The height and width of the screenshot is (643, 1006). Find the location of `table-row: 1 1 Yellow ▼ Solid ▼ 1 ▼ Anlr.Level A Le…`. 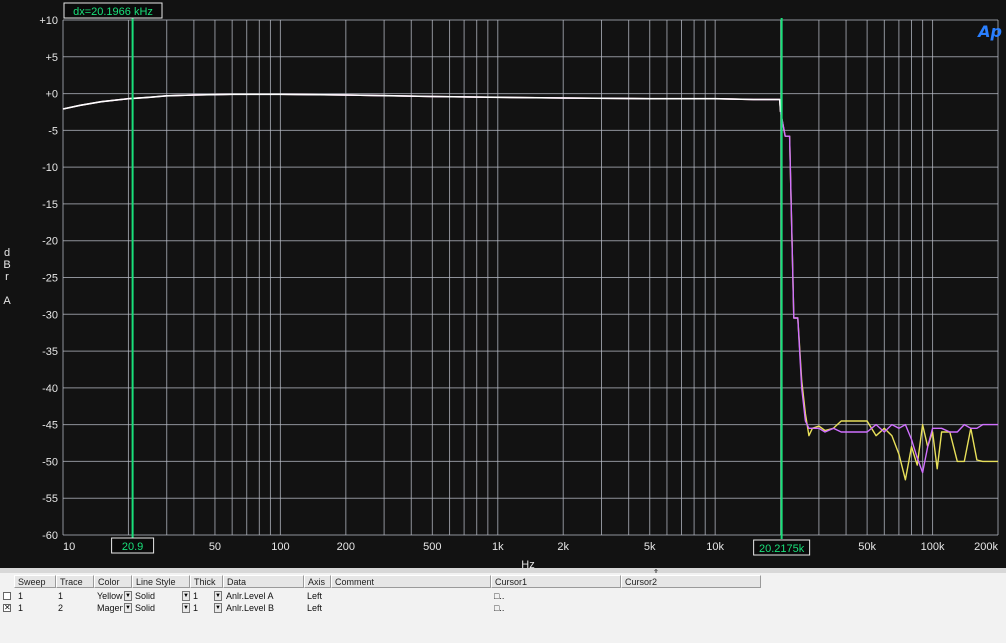

table-row: 1 1 Yellow ▼ Solid ▼ 1 ▼ Anlr.Level A Le… is located at coordinates (380, 596).